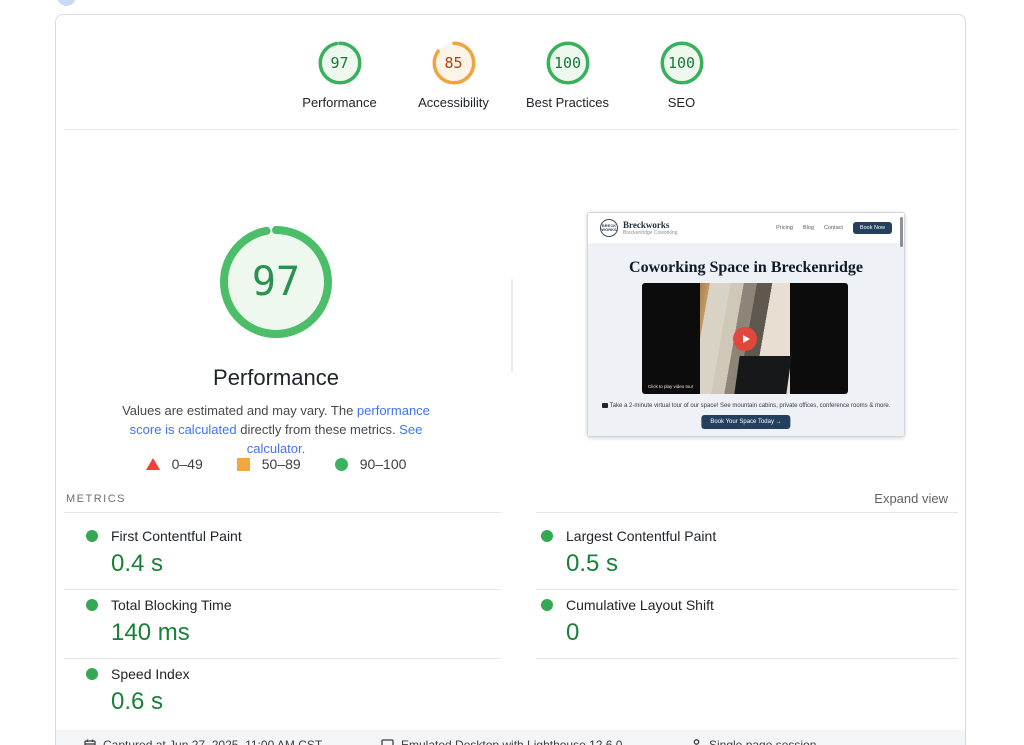 Image resolution: width=1024 pixels, height=745 pixels. I want to click on metric-speed-index: Speed Index 0.6 s, so click(138, 691).